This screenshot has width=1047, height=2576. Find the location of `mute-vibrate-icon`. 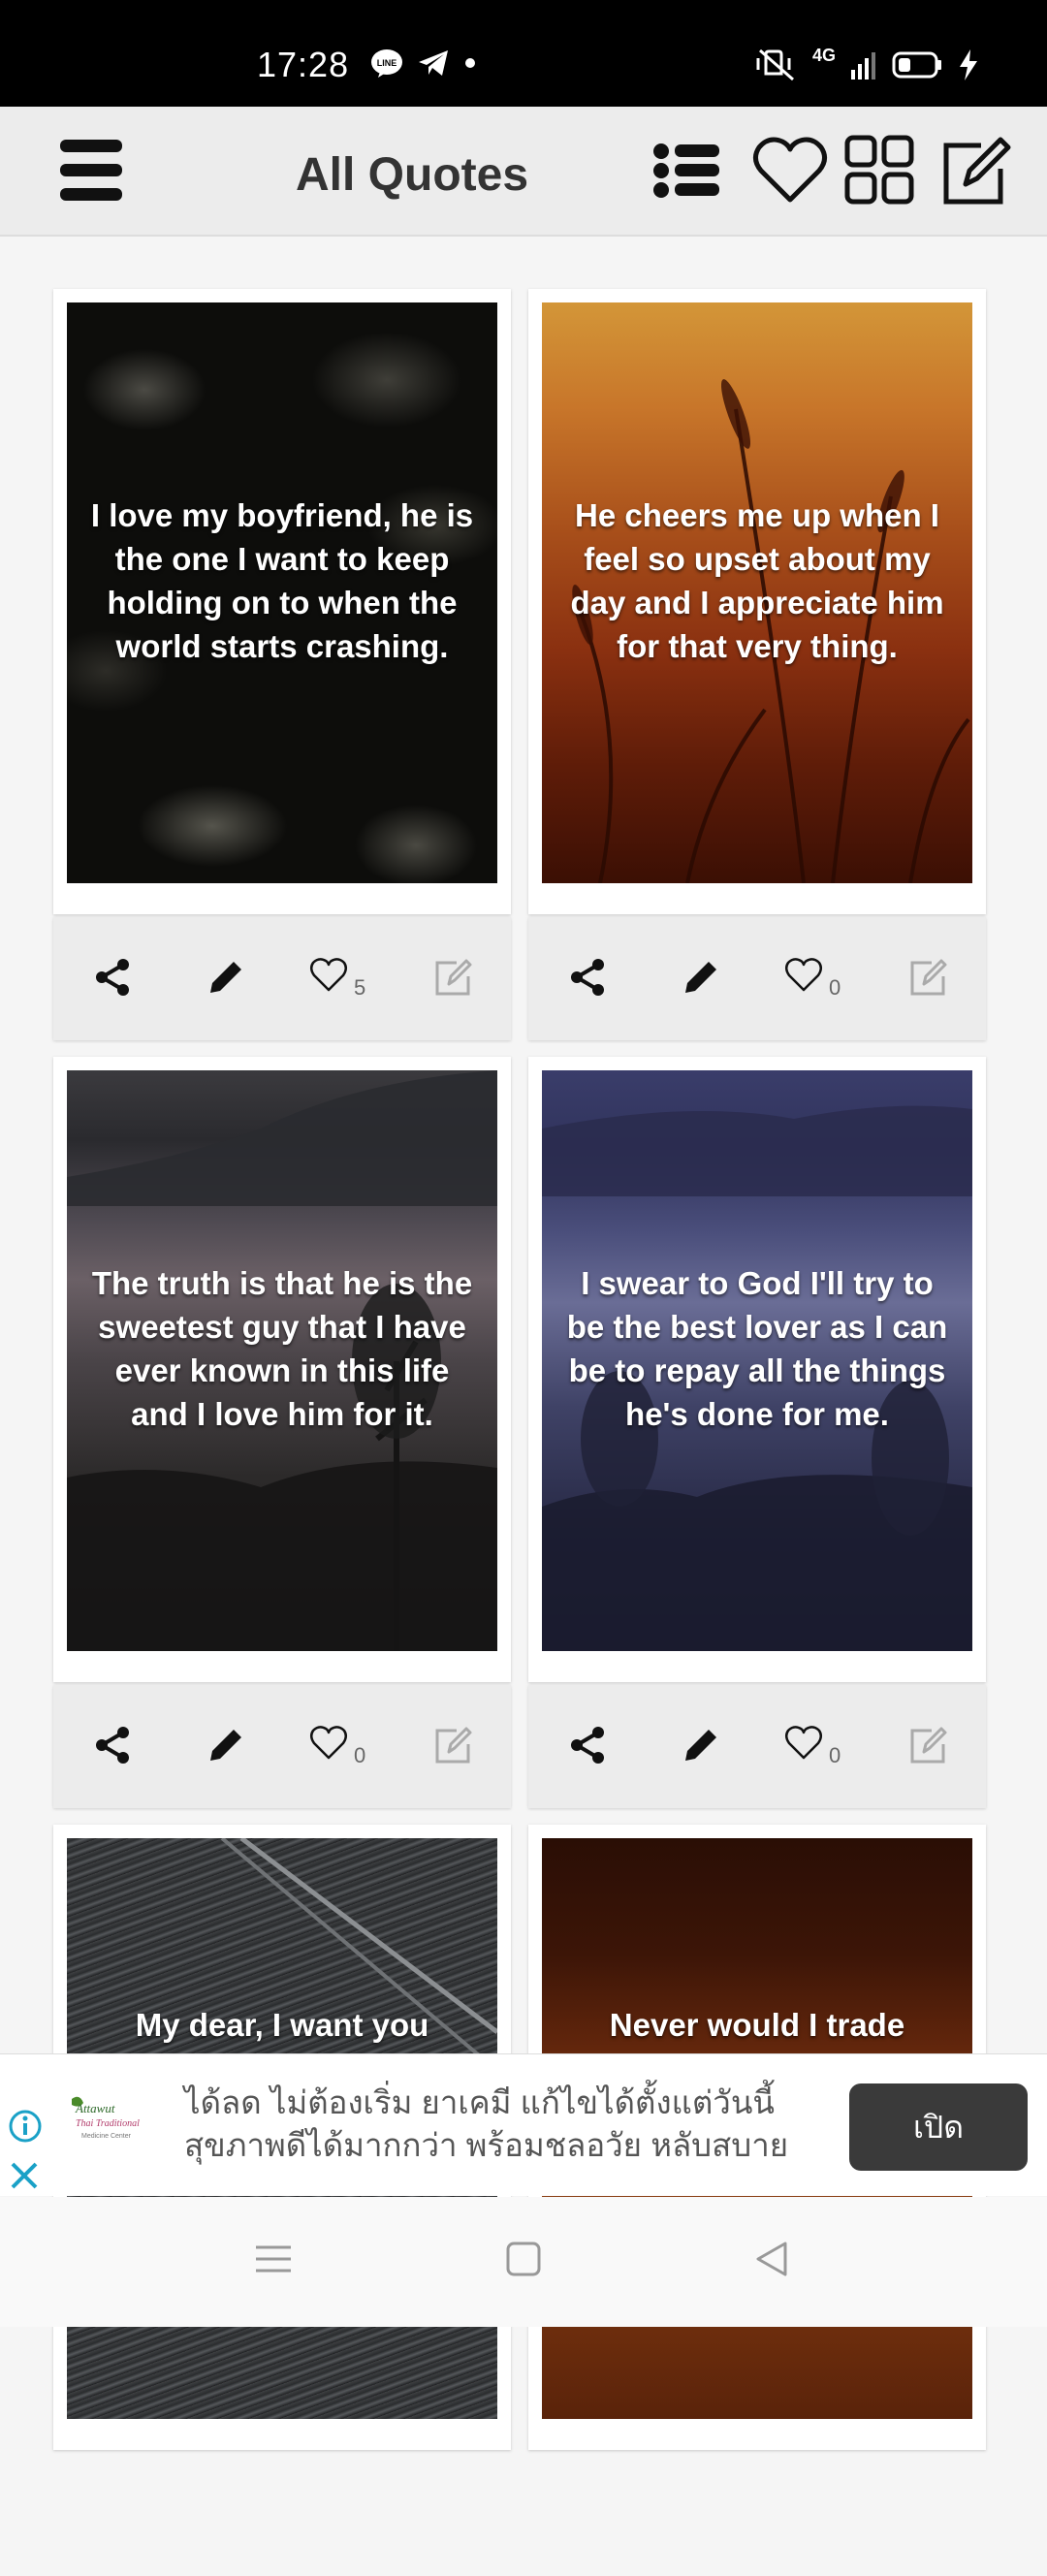

mute-vibrate-icon is located at coordinates (775, 64).